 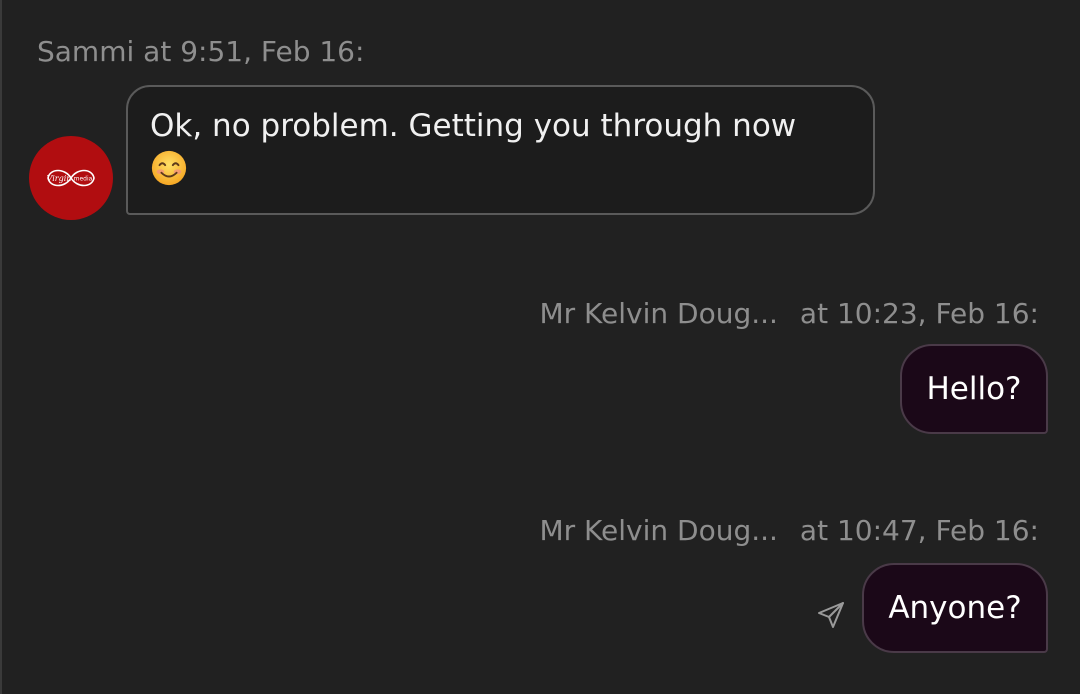 What do you see at coordinates (919, 530) in the screenshot?
I see `message-timestamp: at 10:47, Feb 16:` at bounding box center [919, 530].